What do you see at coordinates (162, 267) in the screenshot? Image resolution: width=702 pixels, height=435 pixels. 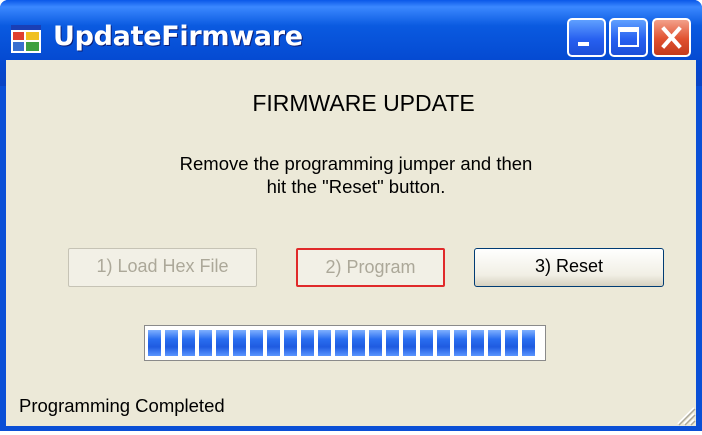 I see `load-hex-file-button: 1) Load Hex File` at bounding box center [162, 267].